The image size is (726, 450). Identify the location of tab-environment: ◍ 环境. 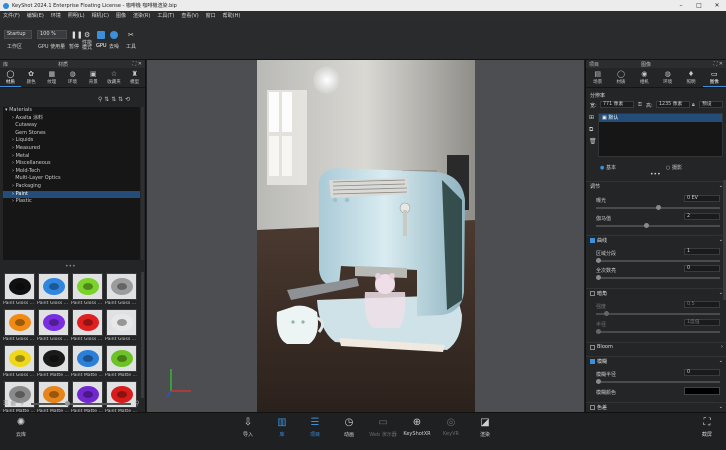
(667, 77).